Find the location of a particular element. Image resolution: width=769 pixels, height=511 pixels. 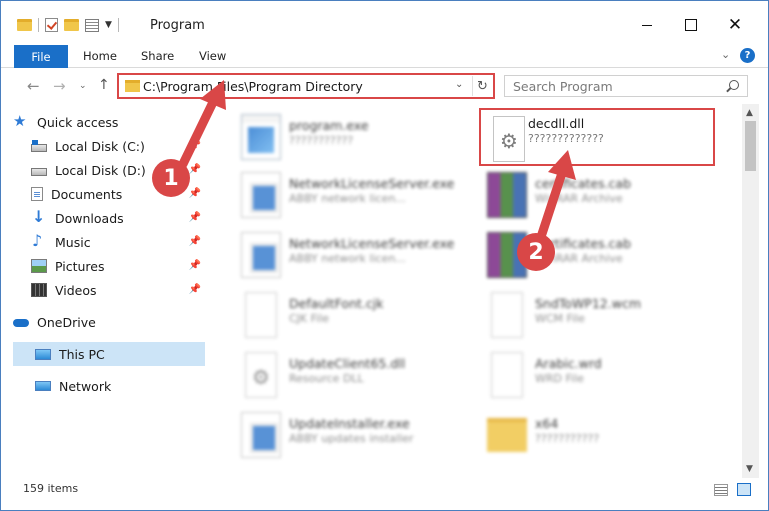

file-item: DefaultFont.cjk CJK File is located at coordinates (351, 315).